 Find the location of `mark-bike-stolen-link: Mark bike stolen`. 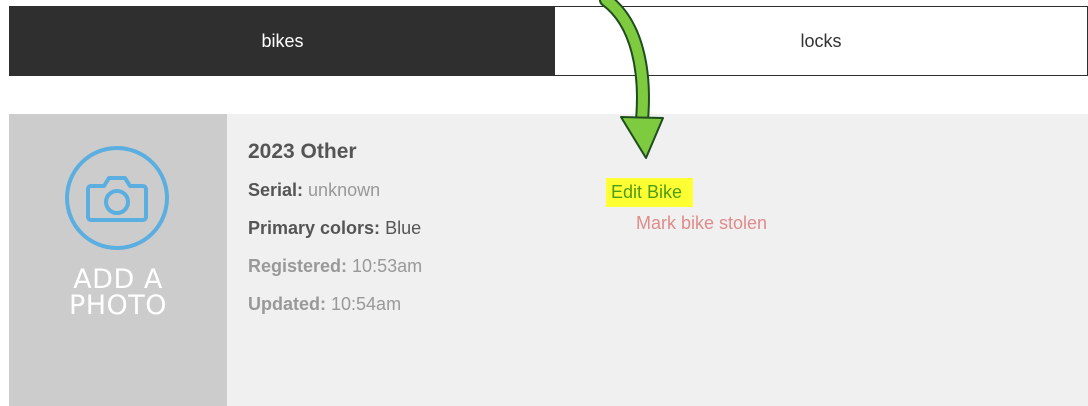

mark-bike-stolen-link: Mark bike stolen is located at coordinates (701, 223).